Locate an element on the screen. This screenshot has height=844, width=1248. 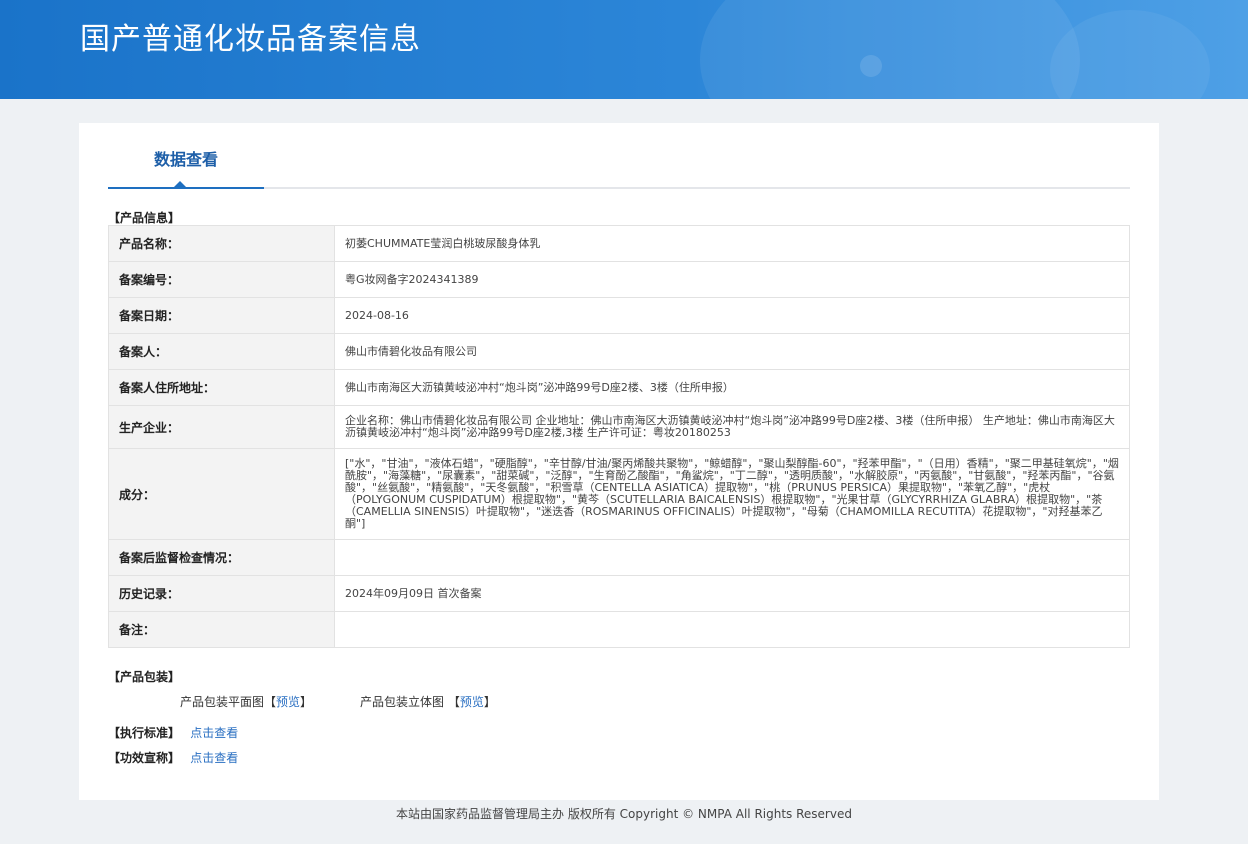
package-solid-preview-link: 预览 is located at coordinates (472, 702).